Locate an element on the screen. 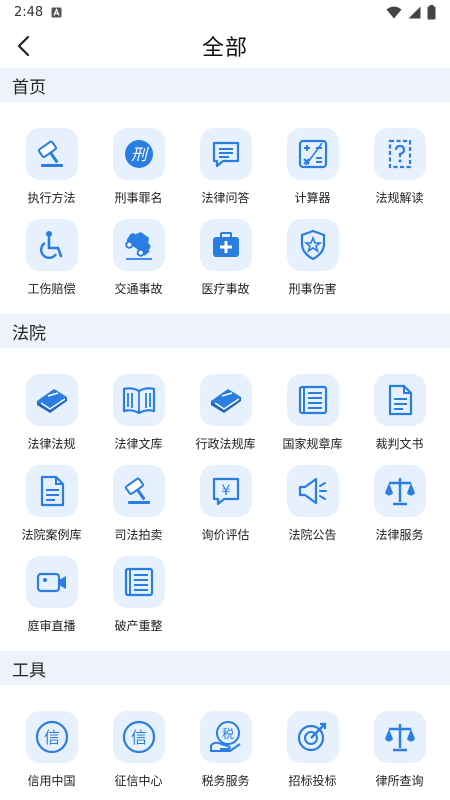 The width and height of the screenshot is (450, 800). item-label: 税务服务 is located at coordinates (225, 781).